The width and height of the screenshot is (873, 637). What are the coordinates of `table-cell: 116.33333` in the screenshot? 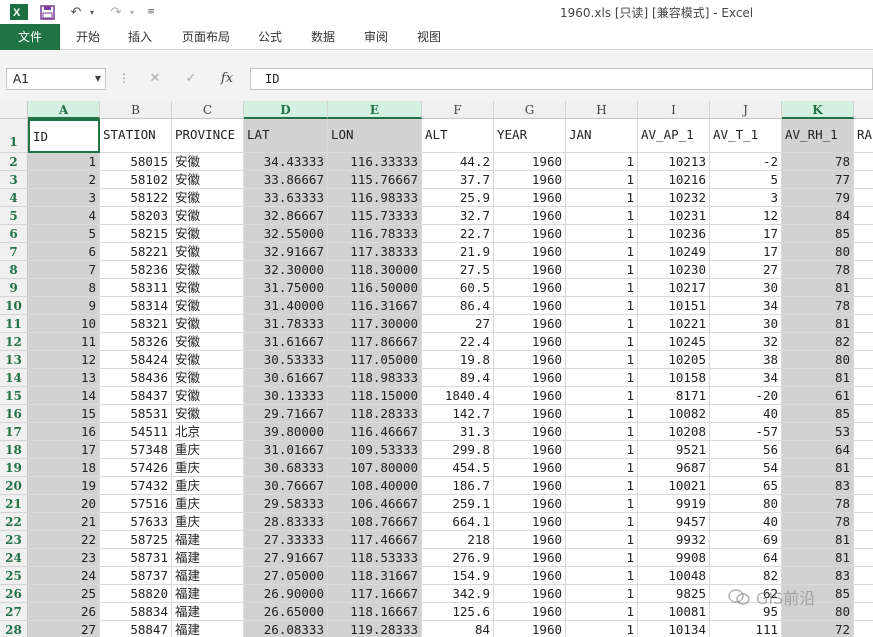 It's located at (375, 162).